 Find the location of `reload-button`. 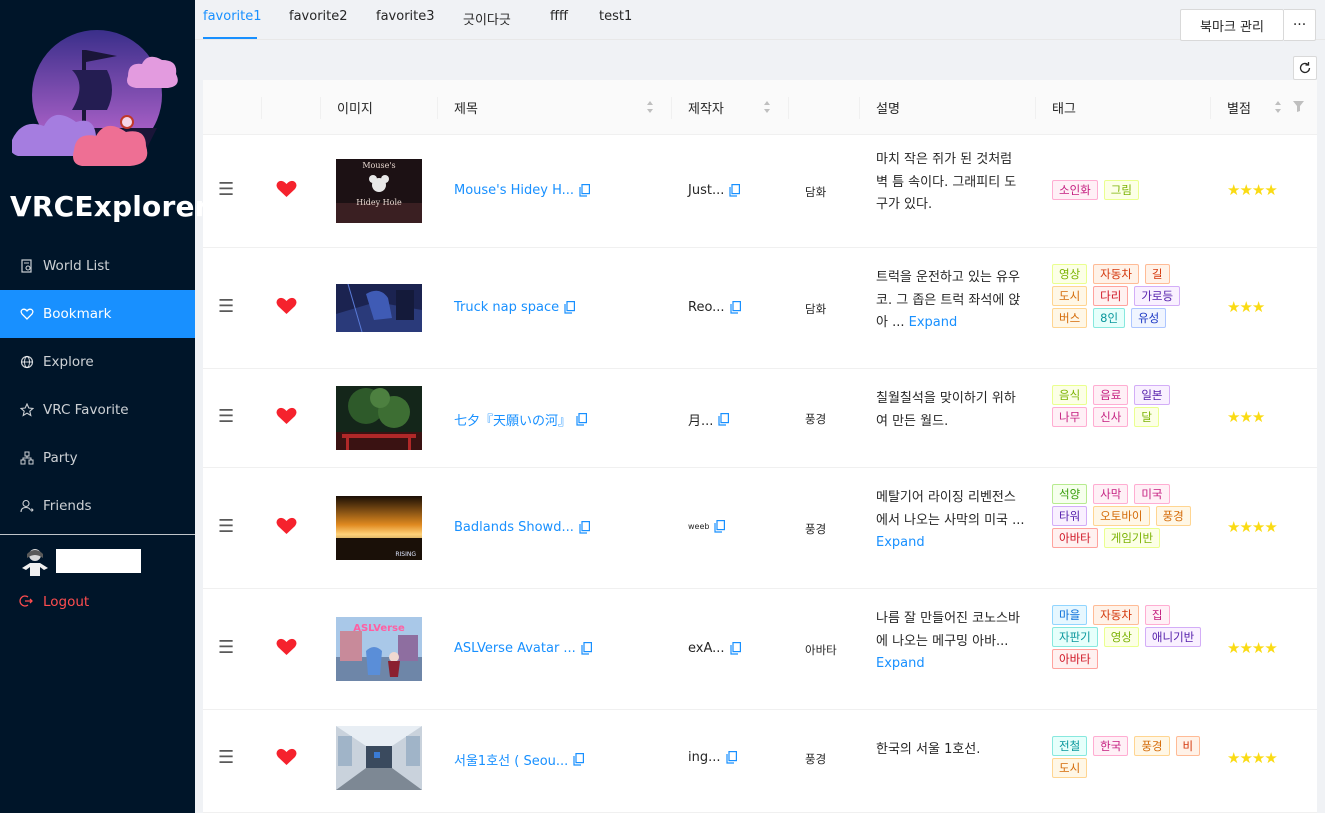

reload-button is located at coordinates (1305, 68).